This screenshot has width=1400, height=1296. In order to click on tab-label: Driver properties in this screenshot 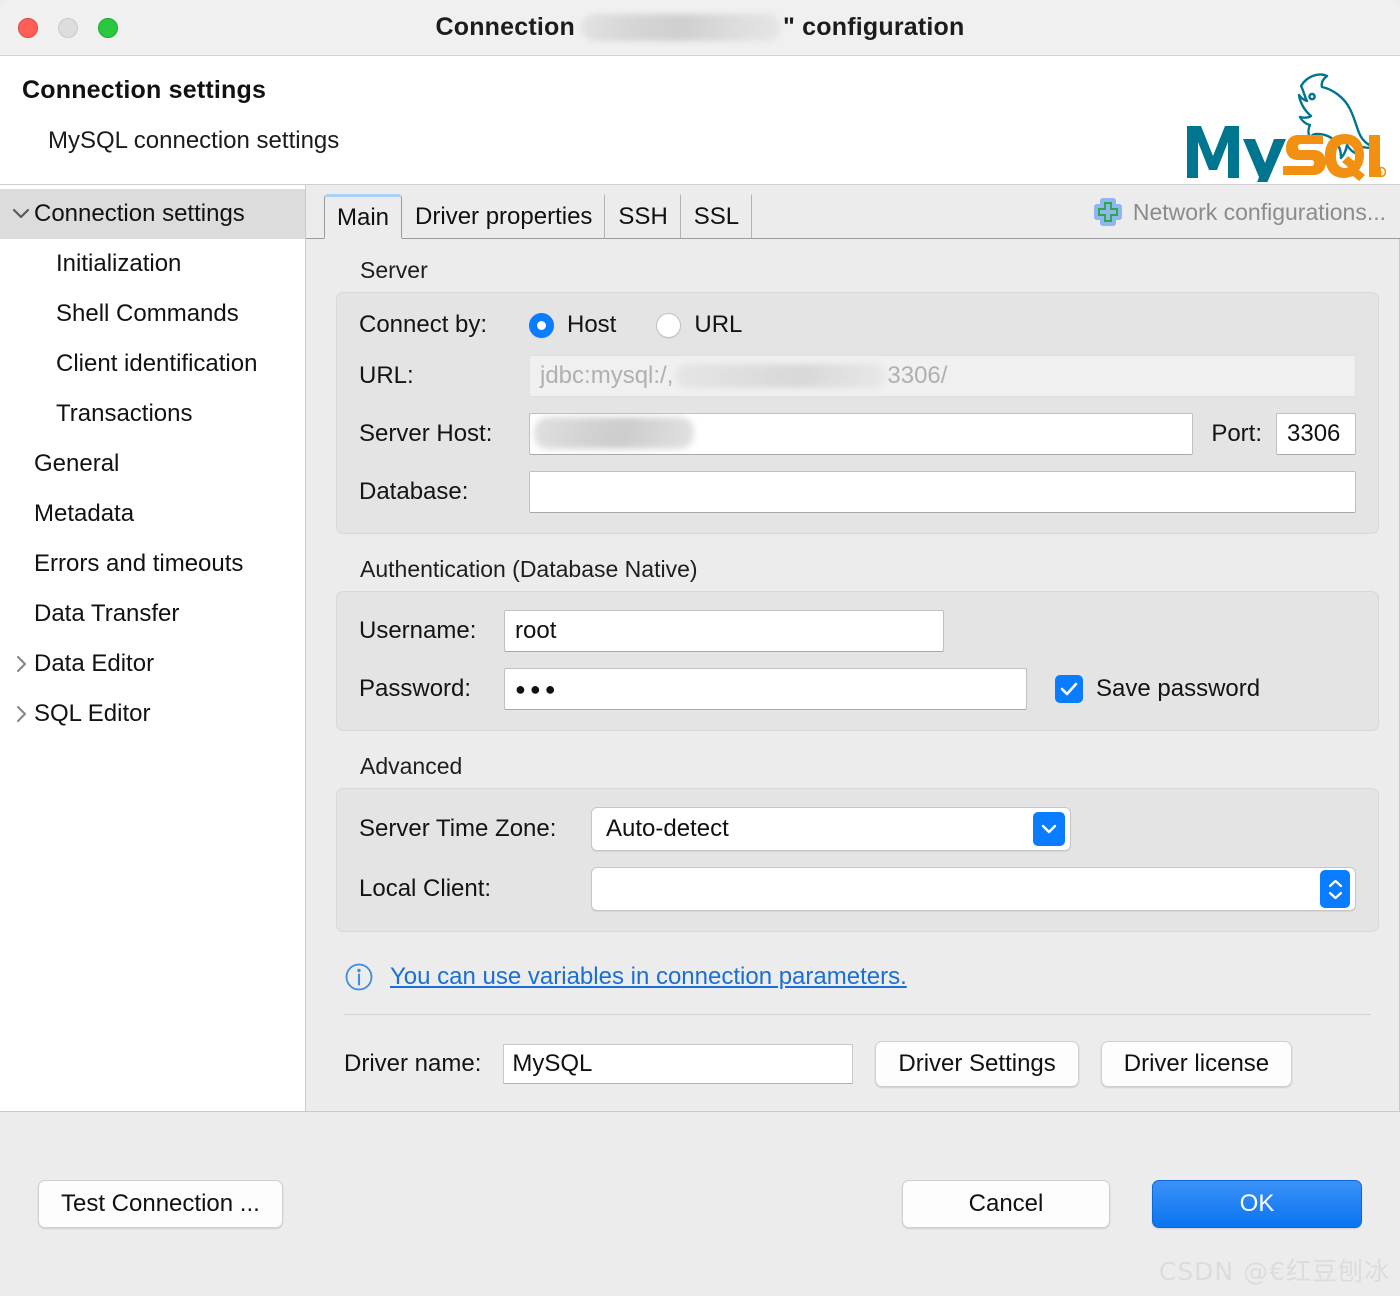, I will do `click(504, 216)`.